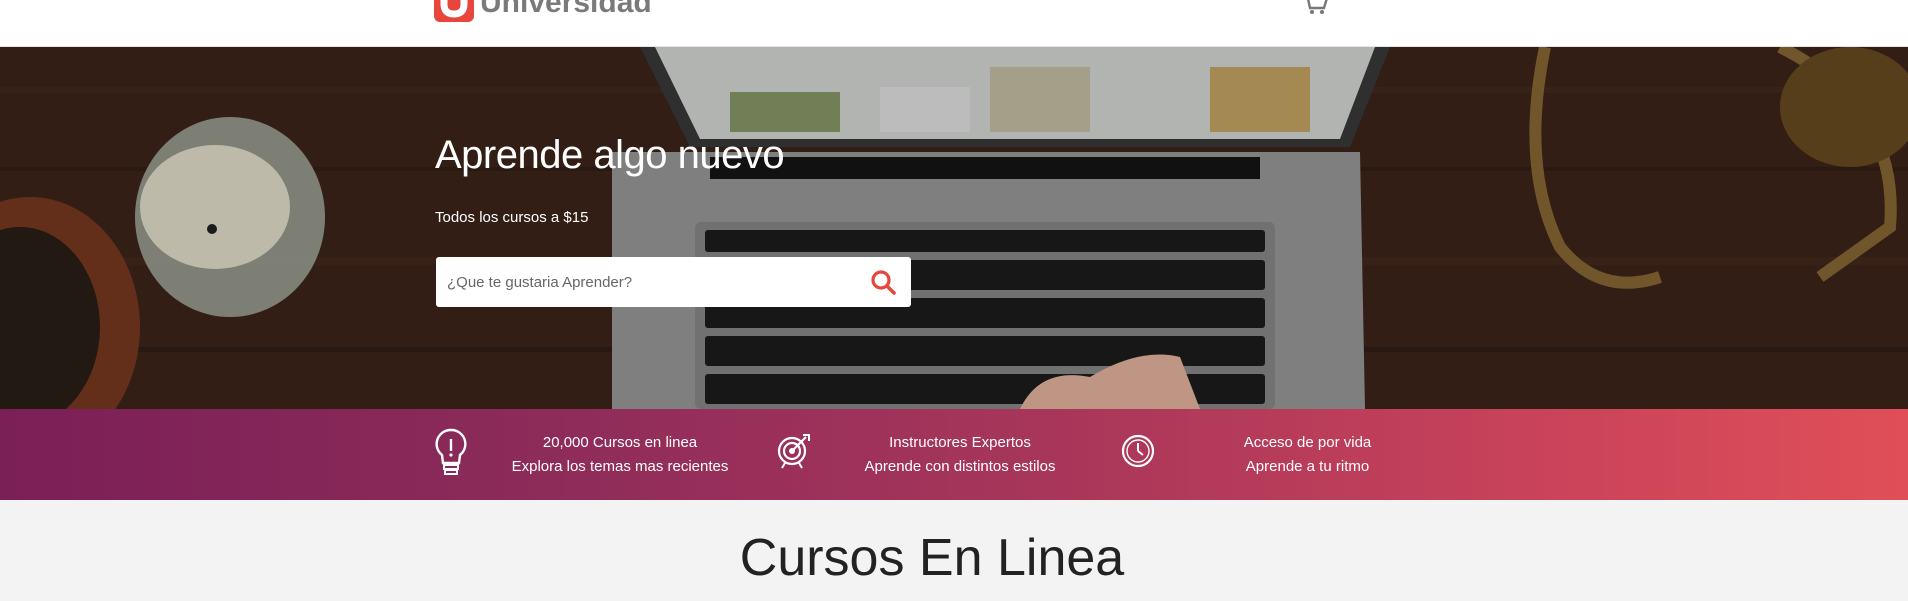 This screenshot has width=1908, height=601. What do you see at coordinates (1307, 455) in the screenshot?
I see `feature-access: Acceso de por vida Aprende a tu ritmo` at bounding box center [1307, 455].